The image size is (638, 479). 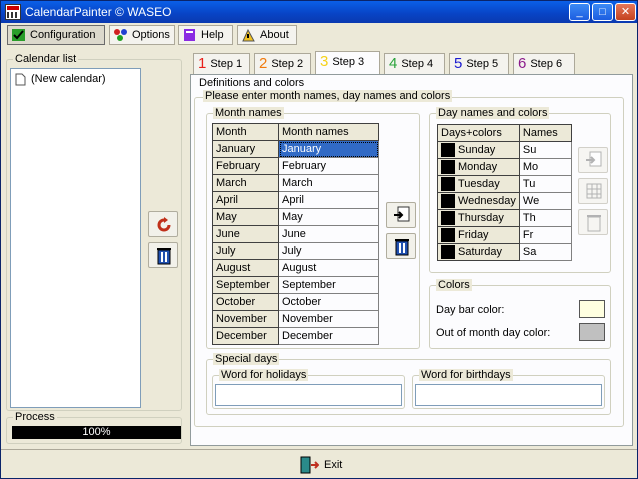 I want to click on tab-step-6: 6 Step 6, so click(x=544, y=63).